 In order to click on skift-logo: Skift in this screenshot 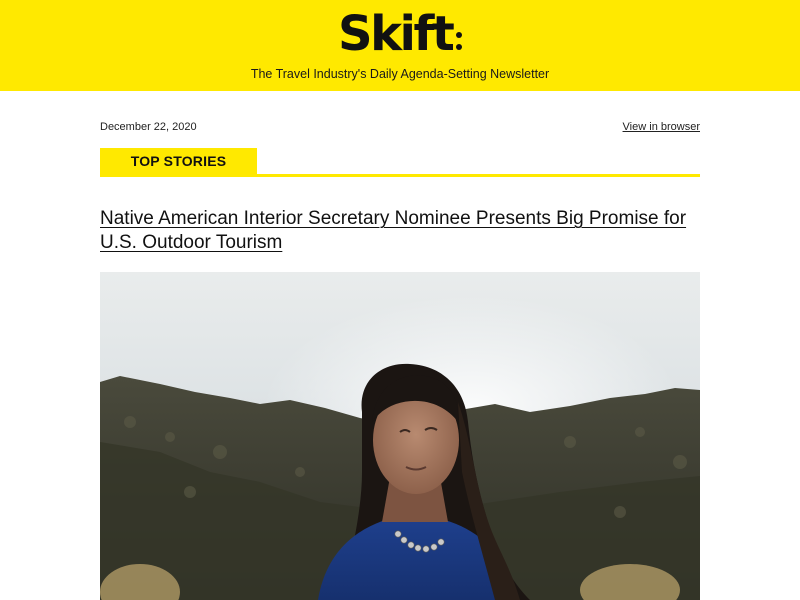, I will do `click(396, 34)`.